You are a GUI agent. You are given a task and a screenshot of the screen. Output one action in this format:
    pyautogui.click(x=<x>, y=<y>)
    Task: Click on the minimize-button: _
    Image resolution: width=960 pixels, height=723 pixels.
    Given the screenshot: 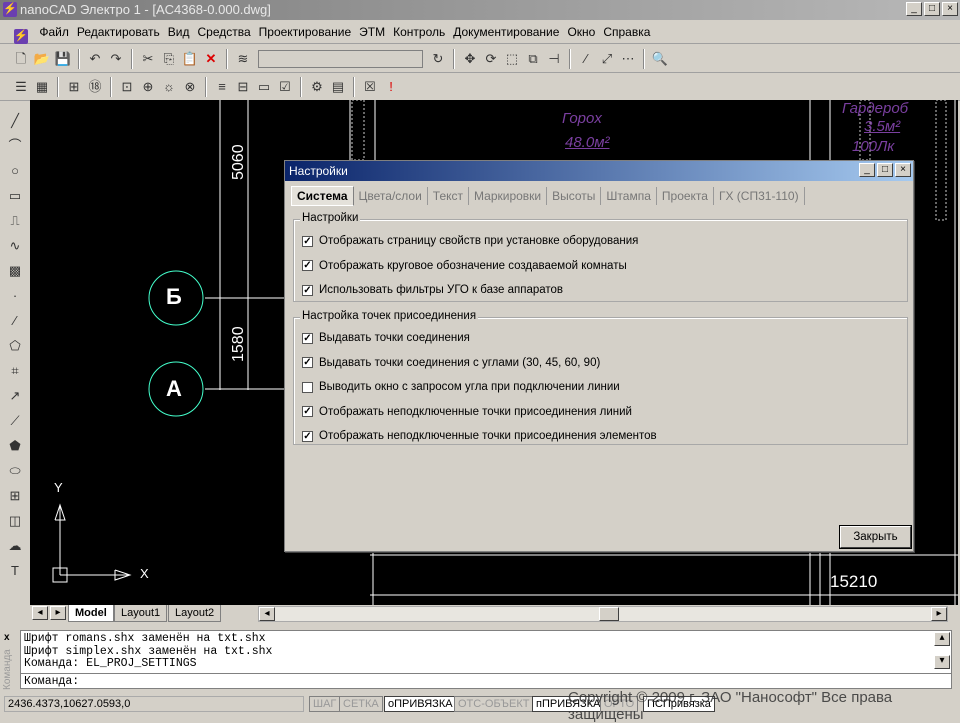 What is the action you would take?
    pyautogui.click(x=914, y=9)
    